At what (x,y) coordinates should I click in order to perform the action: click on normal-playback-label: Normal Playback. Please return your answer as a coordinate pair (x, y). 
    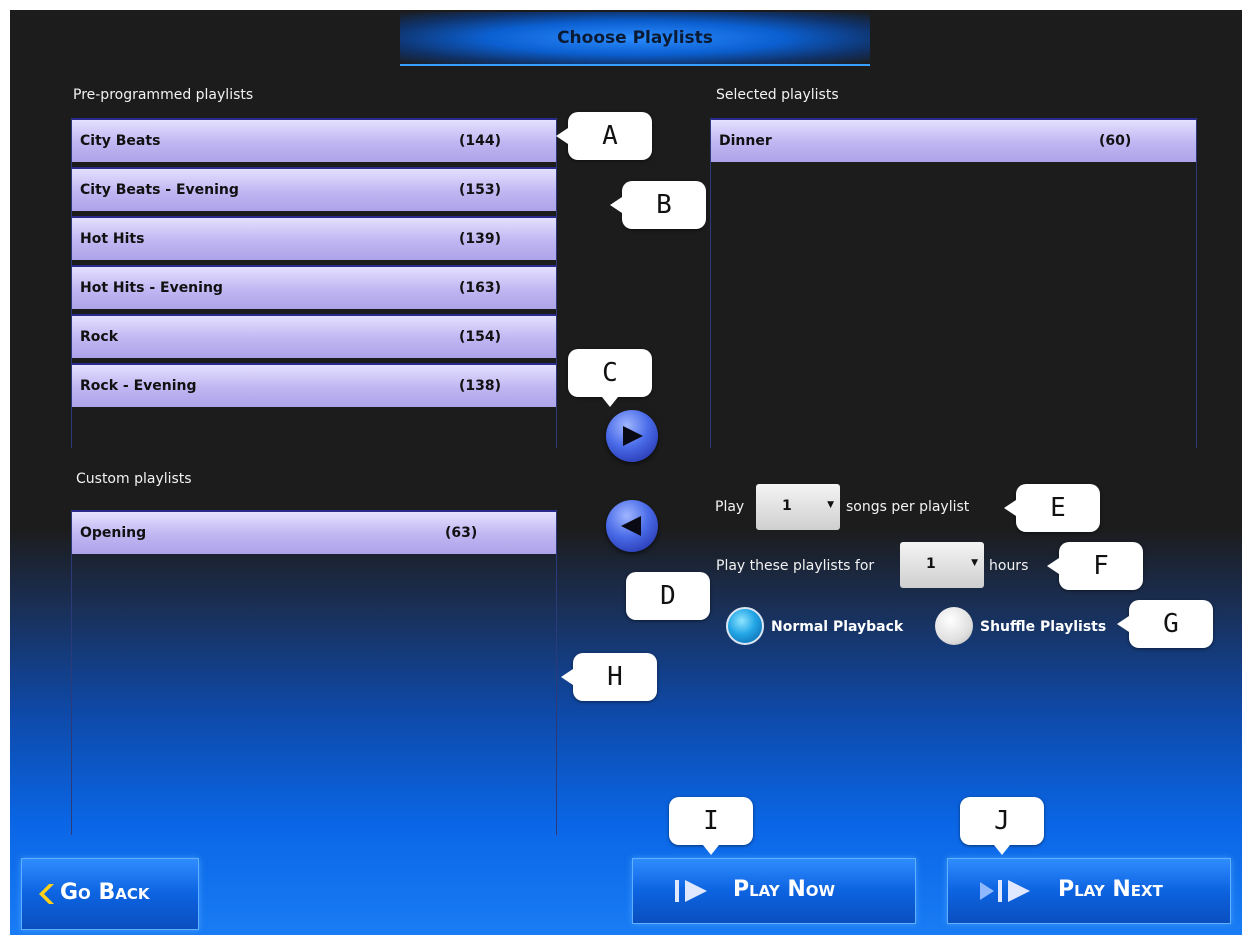
    Looking at the image, I should click on (837, 627).